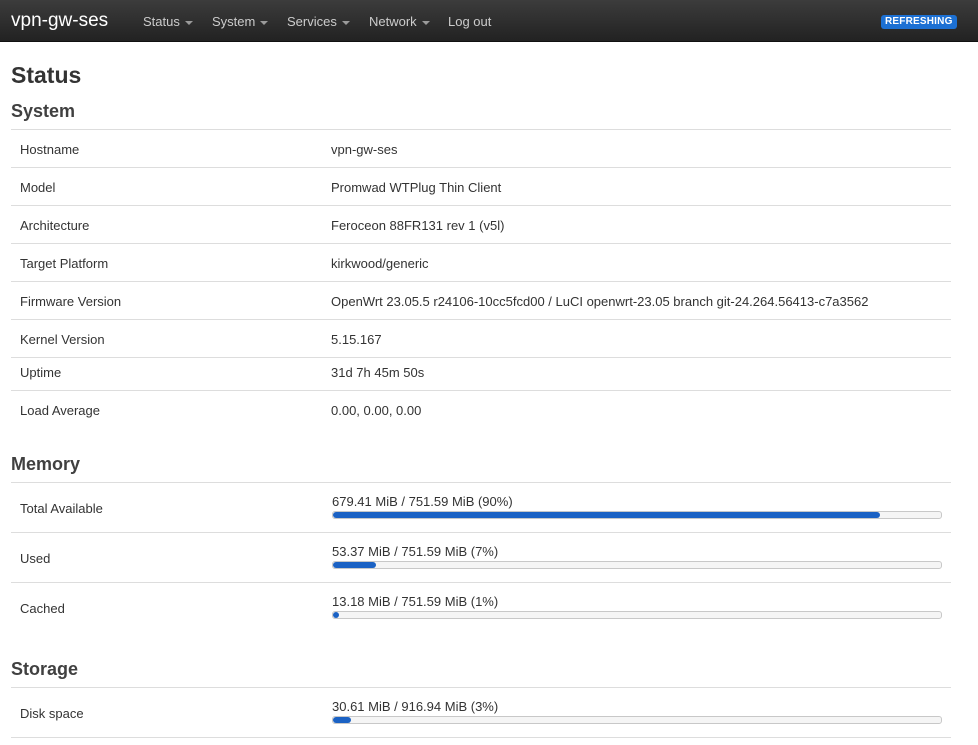 The height and width of the screenshot is (745, 978). I want to click on storage-table: Disk space 30.61 MiB / 916.94 MiB (3%), so click(481, 712).